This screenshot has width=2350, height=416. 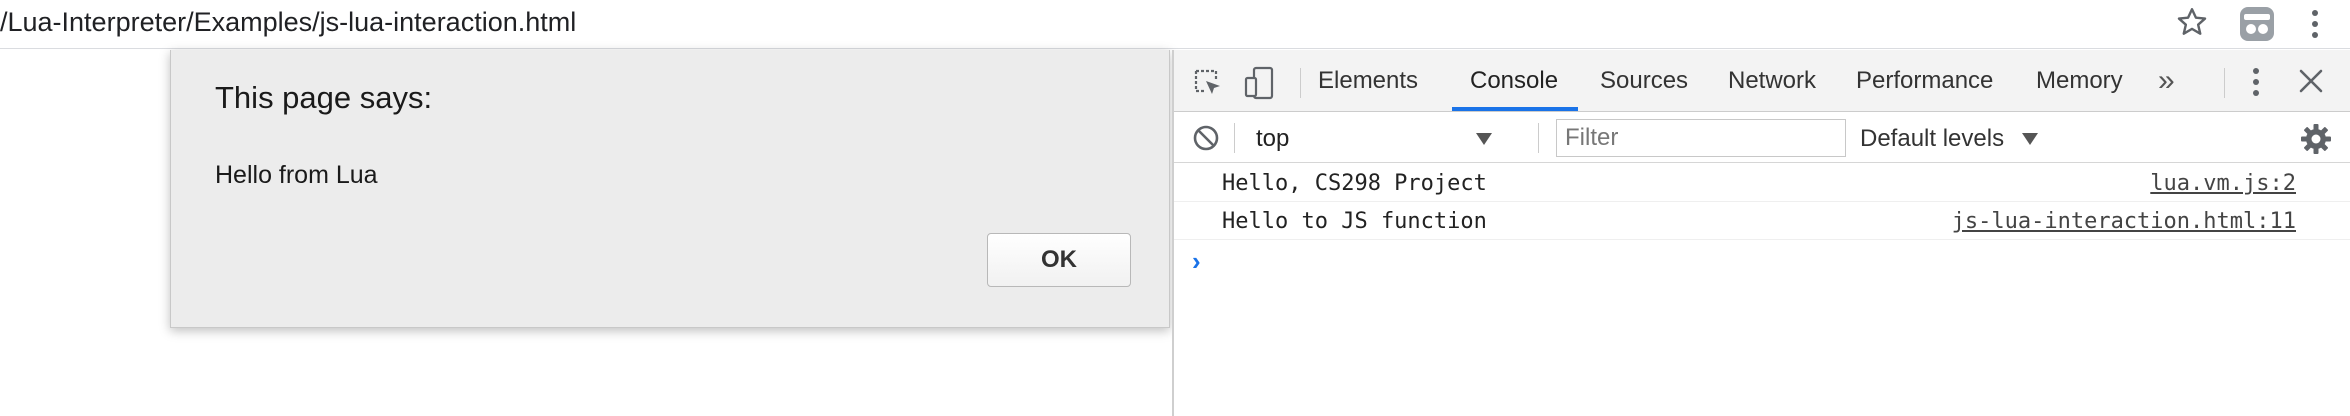 What do you see at coordinates (1368, 81) in the screenshot?
I see `tab-elements: Elements` at bounding box center [1368, 81].